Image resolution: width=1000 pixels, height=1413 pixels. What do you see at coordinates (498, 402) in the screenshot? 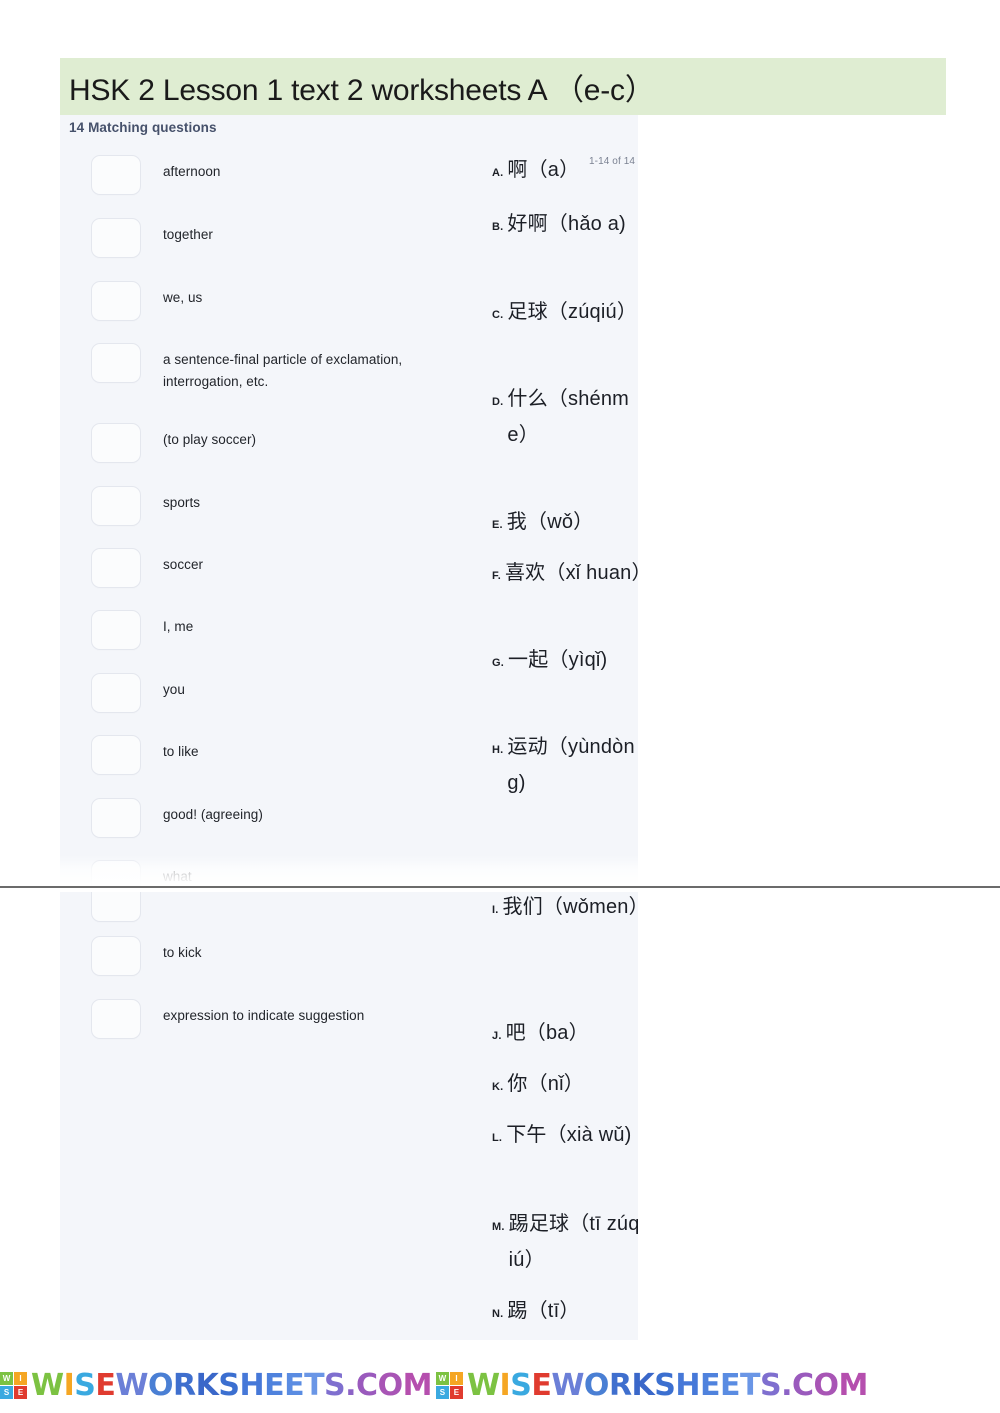
I see `option-letter: D.` at bounding box center [498, 402].